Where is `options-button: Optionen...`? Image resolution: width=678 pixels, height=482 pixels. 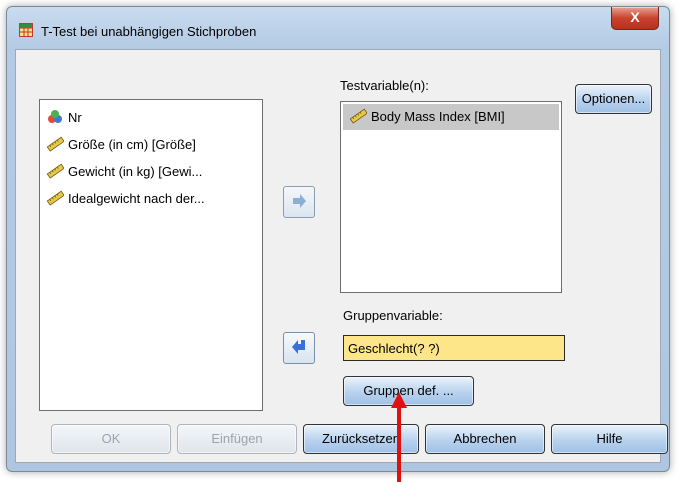 options-button: Optionen... is located at coordinates (613, 99).